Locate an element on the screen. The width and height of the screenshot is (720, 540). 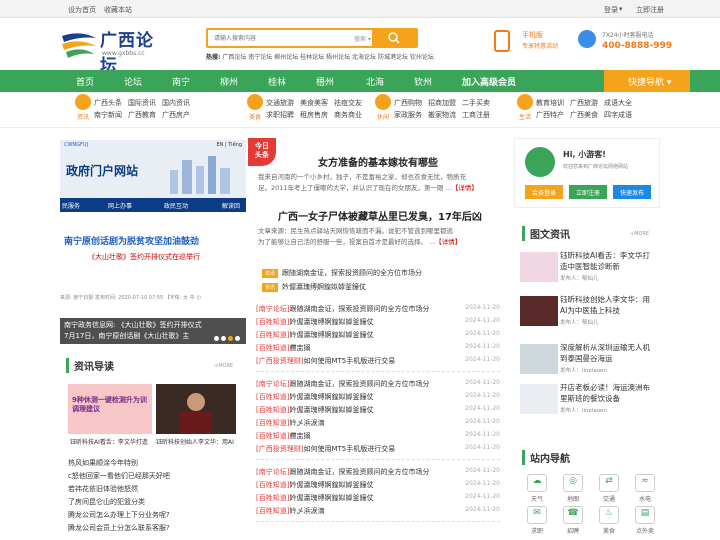
category-link: 四字成语 is located at coordinates (618, 115).